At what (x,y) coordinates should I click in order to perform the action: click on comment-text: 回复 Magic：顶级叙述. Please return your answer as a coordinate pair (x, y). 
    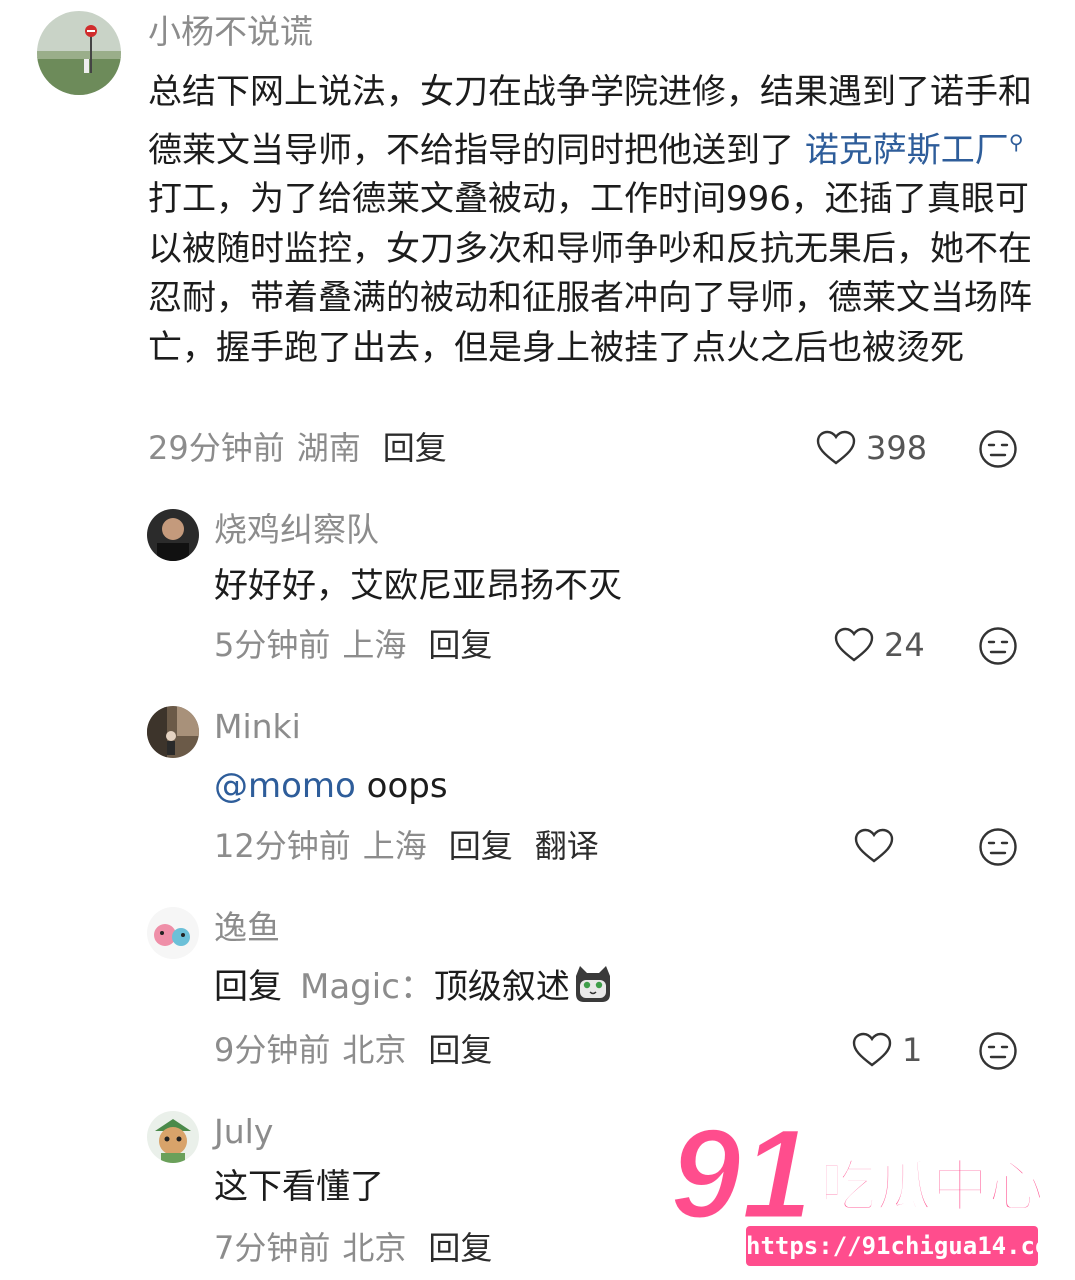
    Looking at the image, I should click on (414, 988).